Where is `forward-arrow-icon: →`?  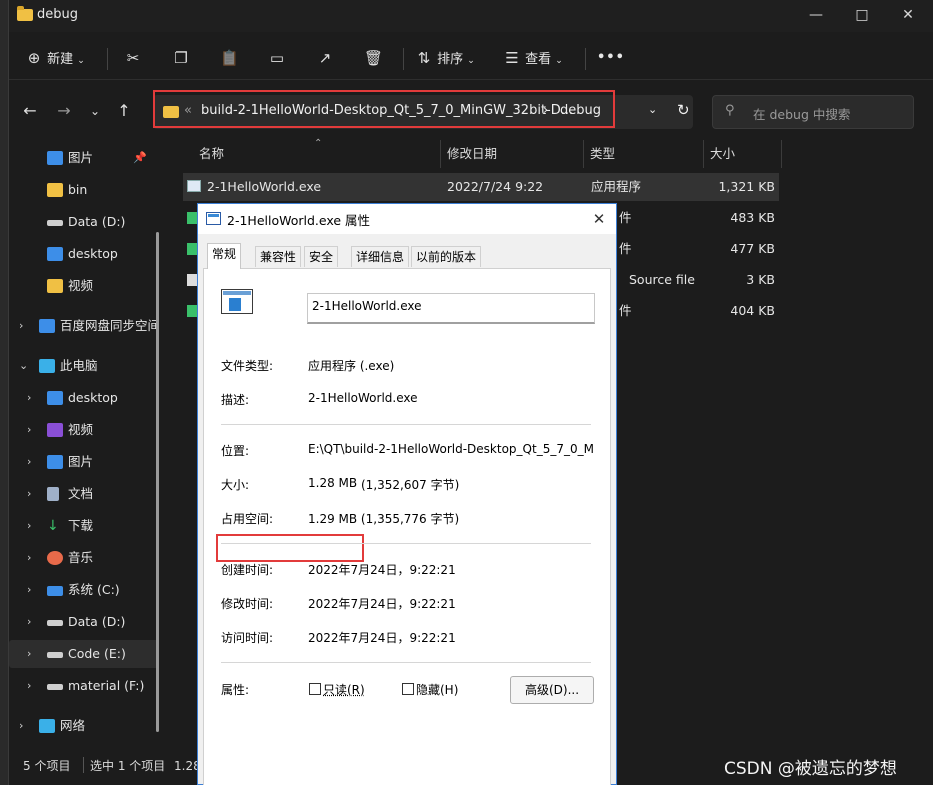
forward-arrow-icon: → is located at coordinates (64, 111).